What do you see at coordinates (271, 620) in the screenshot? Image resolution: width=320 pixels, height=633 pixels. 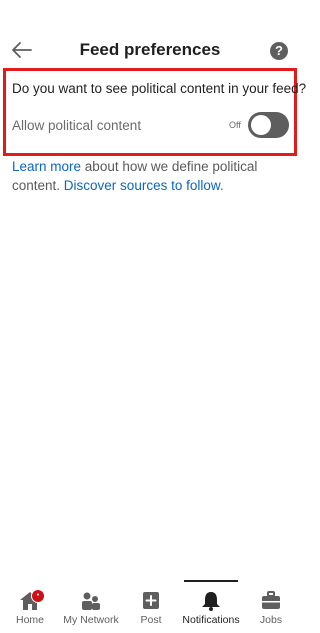 I see `tab-jobs-label: Jobs` at bounding box center [271, 620].